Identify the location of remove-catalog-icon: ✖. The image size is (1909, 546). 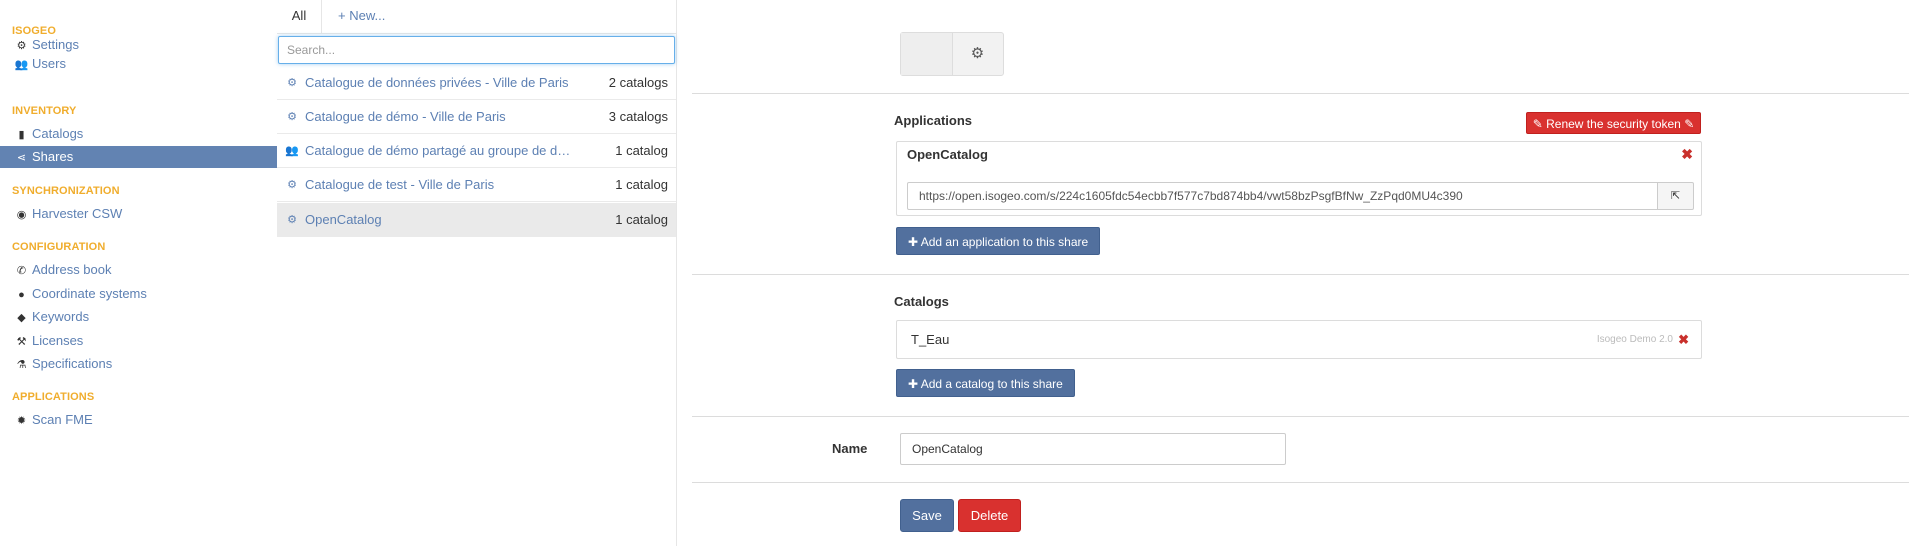
(1683, 339).